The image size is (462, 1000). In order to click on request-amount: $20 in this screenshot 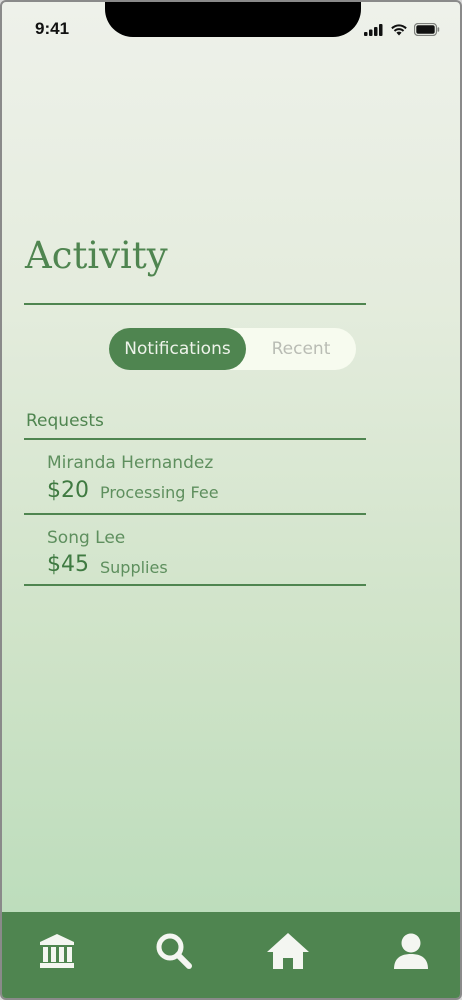, I will do `click(68, 490)`.